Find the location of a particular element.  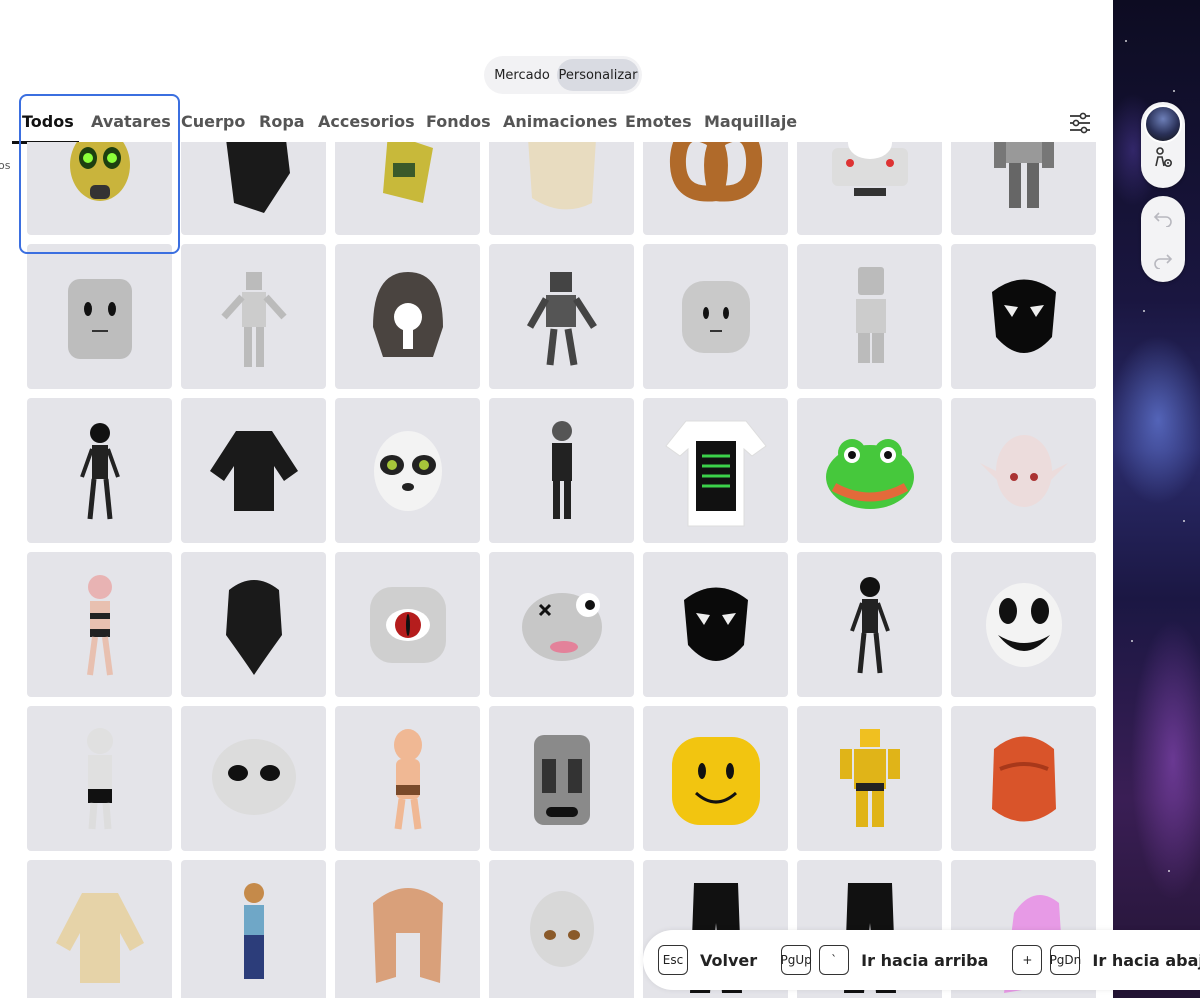

blonde-hair-thumbnail is located at coordinates (561, 175).